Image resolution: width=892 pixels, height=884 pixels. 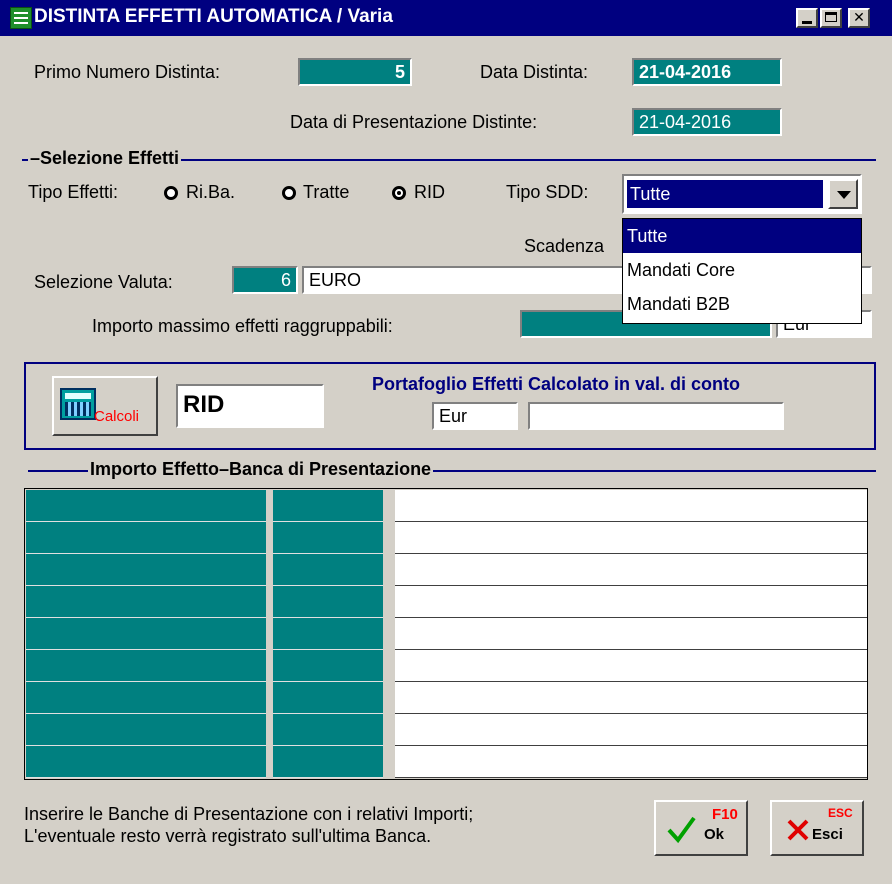 What do you see at coordinates (707, 72) in the screenshot?
I see `data-distinta-field: 21-04-2016` at bounding box center [707, 72].